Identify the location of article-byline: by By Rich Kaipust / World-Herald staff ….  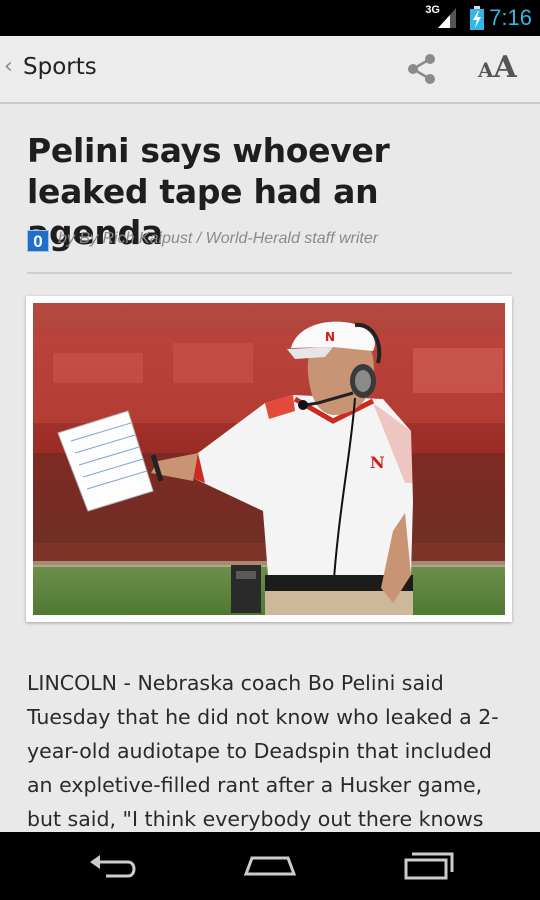
(218, 238).